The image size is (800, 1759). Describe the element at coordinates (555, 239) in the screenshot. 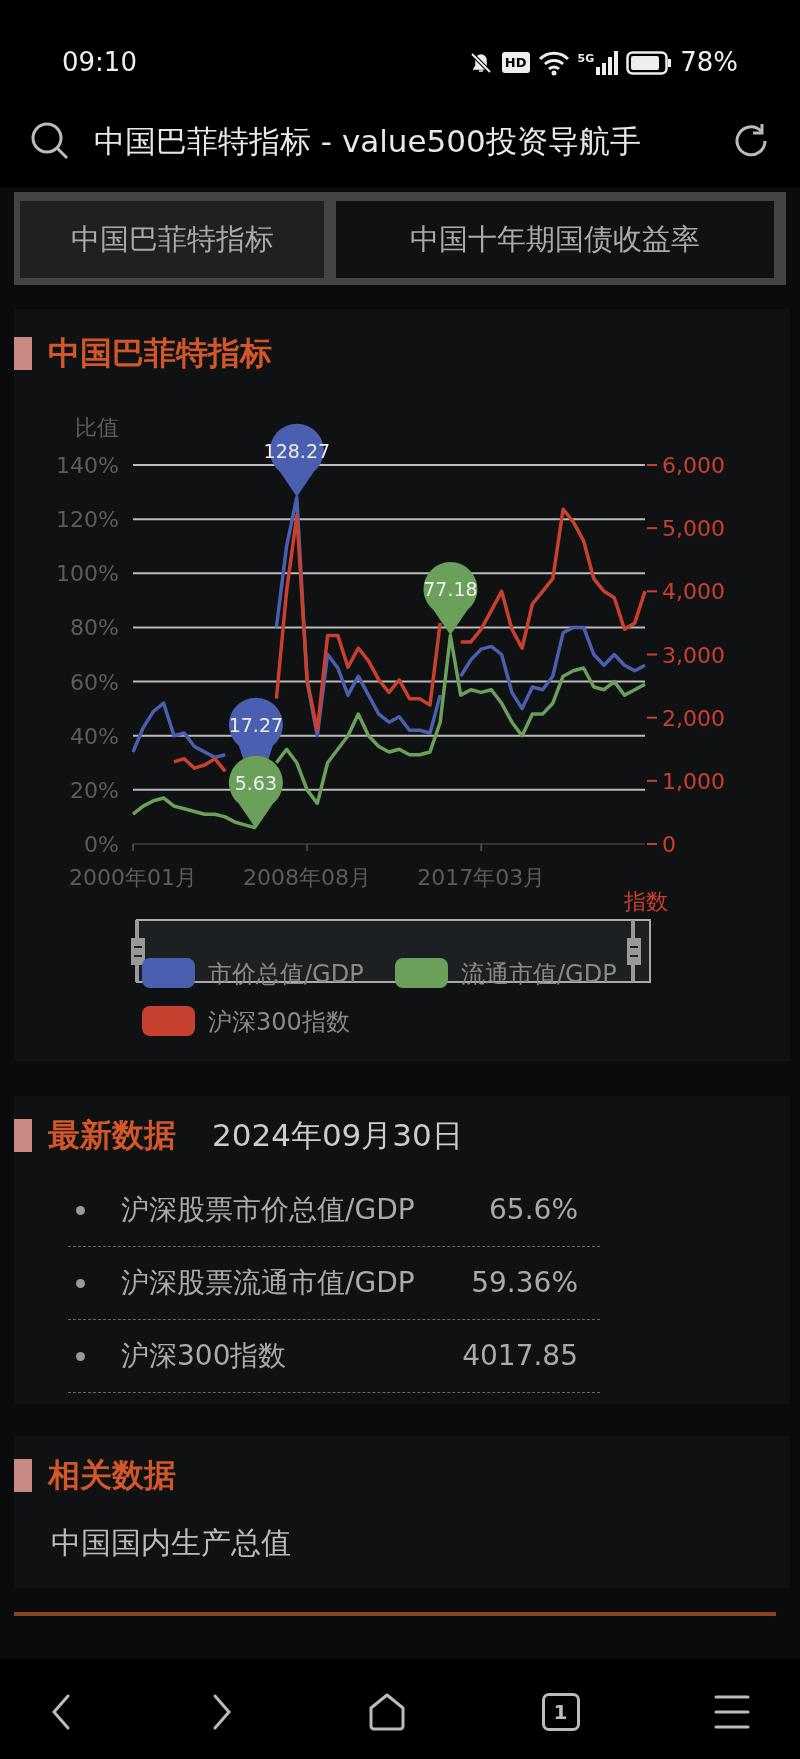

I see `tab: 中国十年期国债收益率` at that location.